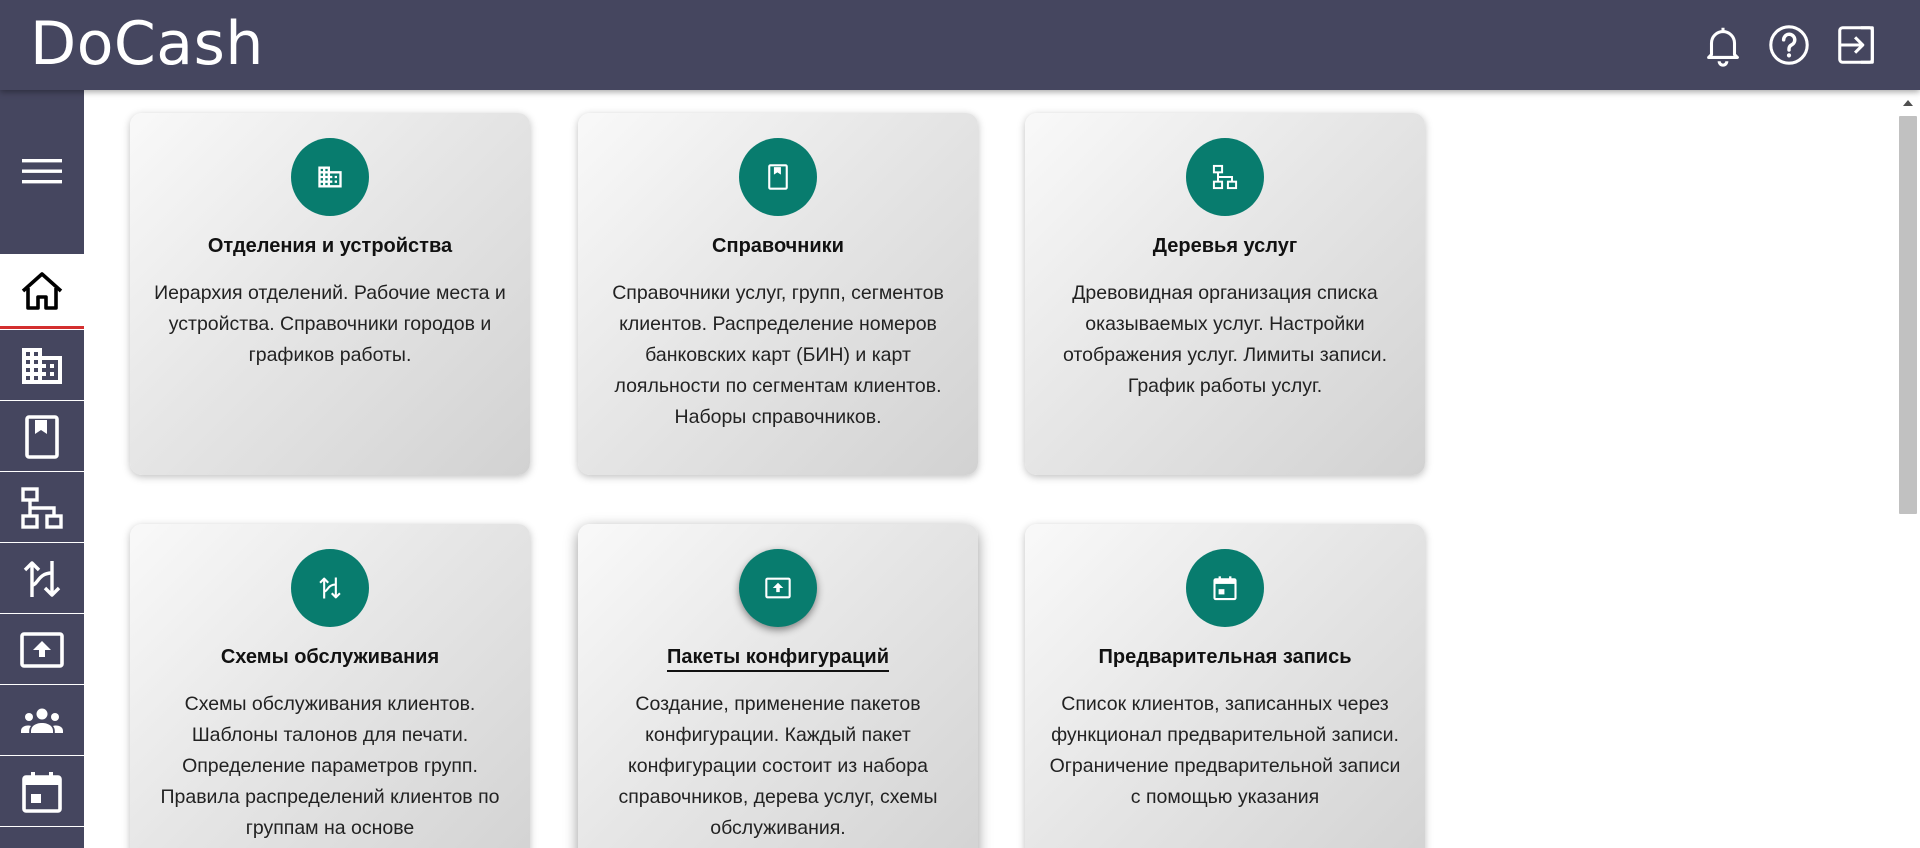  I want to click on bell-icon, so click(1723, 45).